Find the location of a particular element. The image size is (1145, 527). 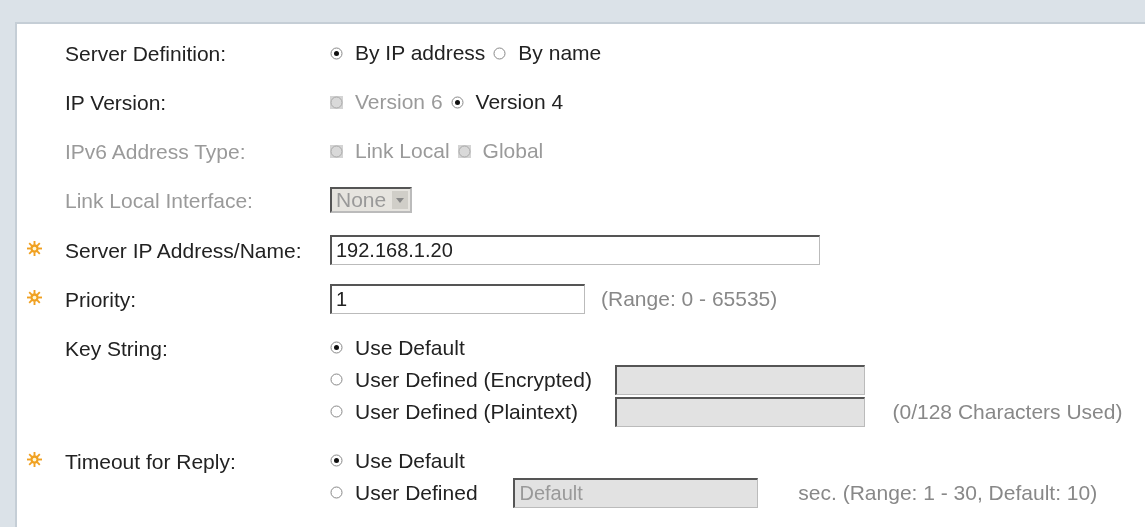

field-label: IPv6 Address Type: is located at coordinates (156, 152).